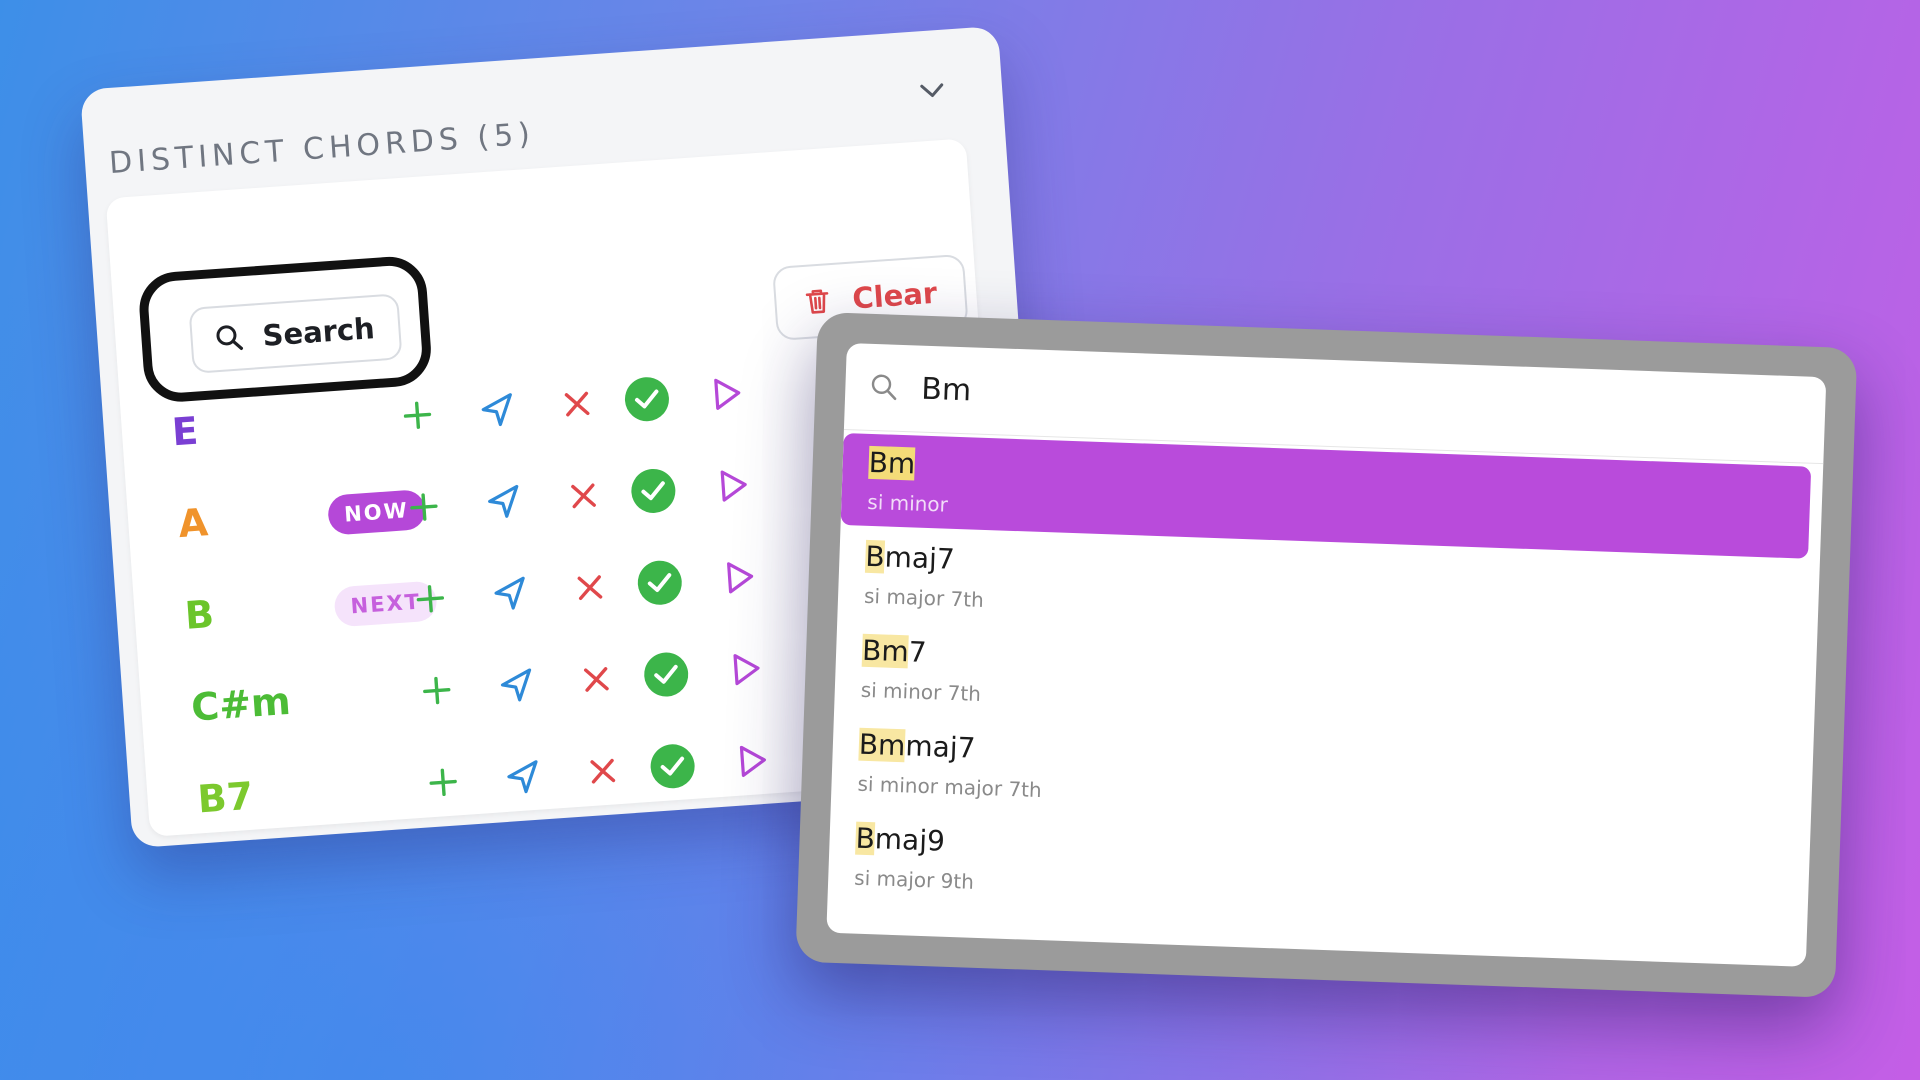  Describe the element at coordinates (921, 691) in the screenshot. I see `chord-result-description: si minor 7th` at that location.